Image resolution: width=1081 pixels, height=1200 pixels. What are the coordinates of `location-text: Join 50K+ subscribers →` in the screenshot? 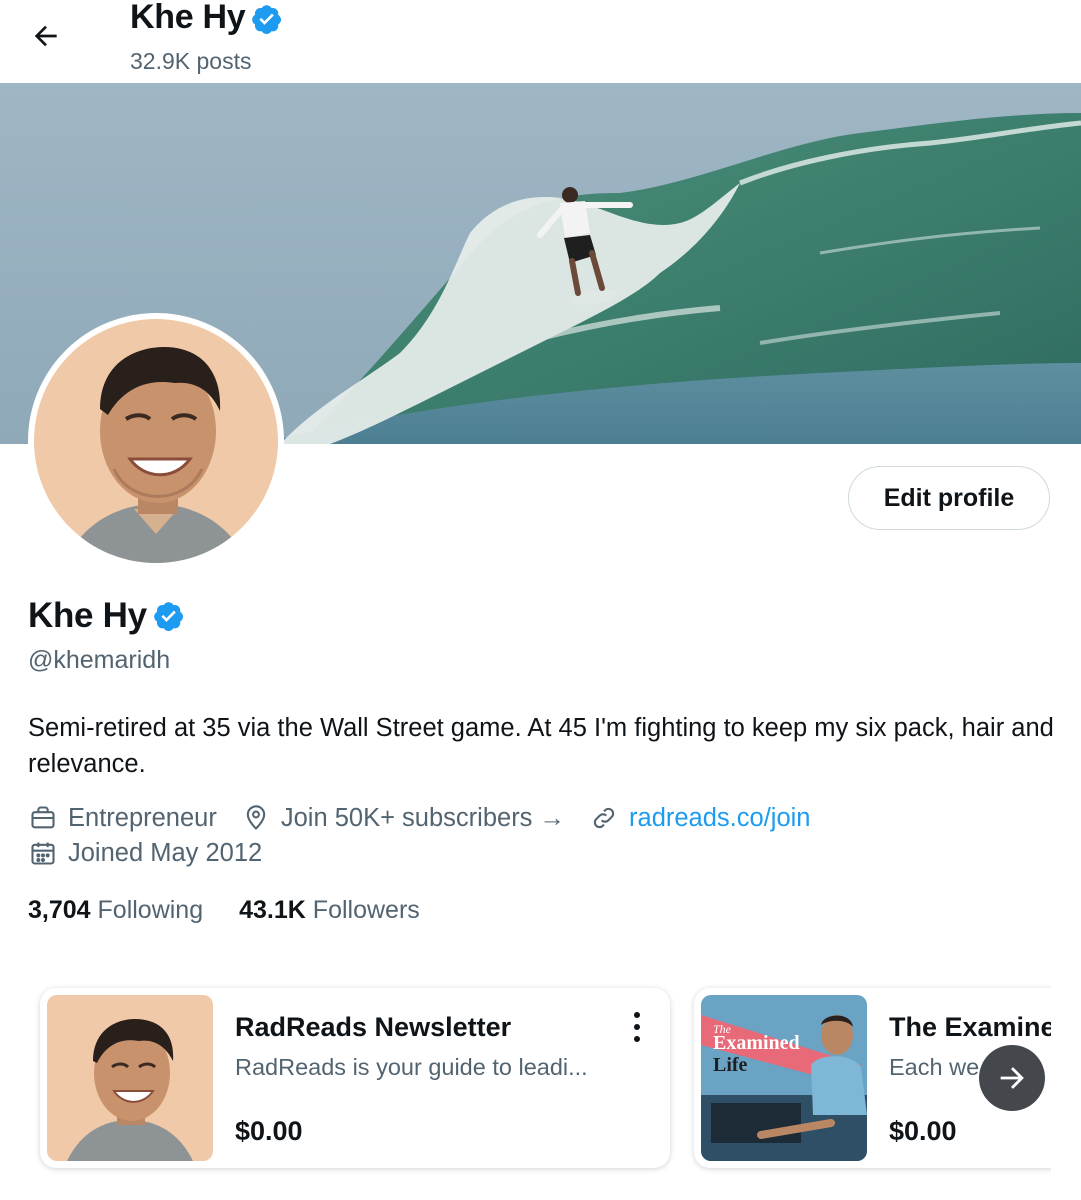 It's located at (423, 817).